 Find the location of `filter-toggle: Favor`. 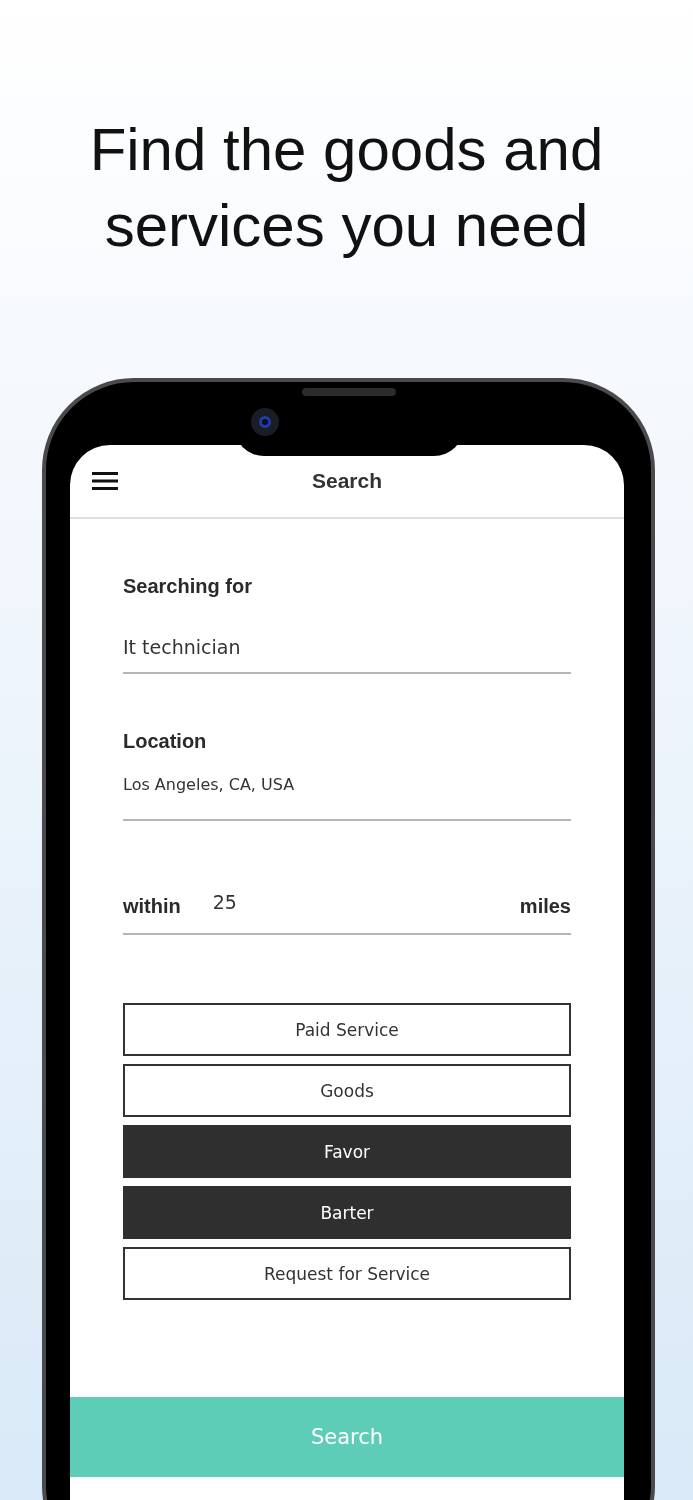

filter-toggle: Favor is located at coordinates (347, 1151).